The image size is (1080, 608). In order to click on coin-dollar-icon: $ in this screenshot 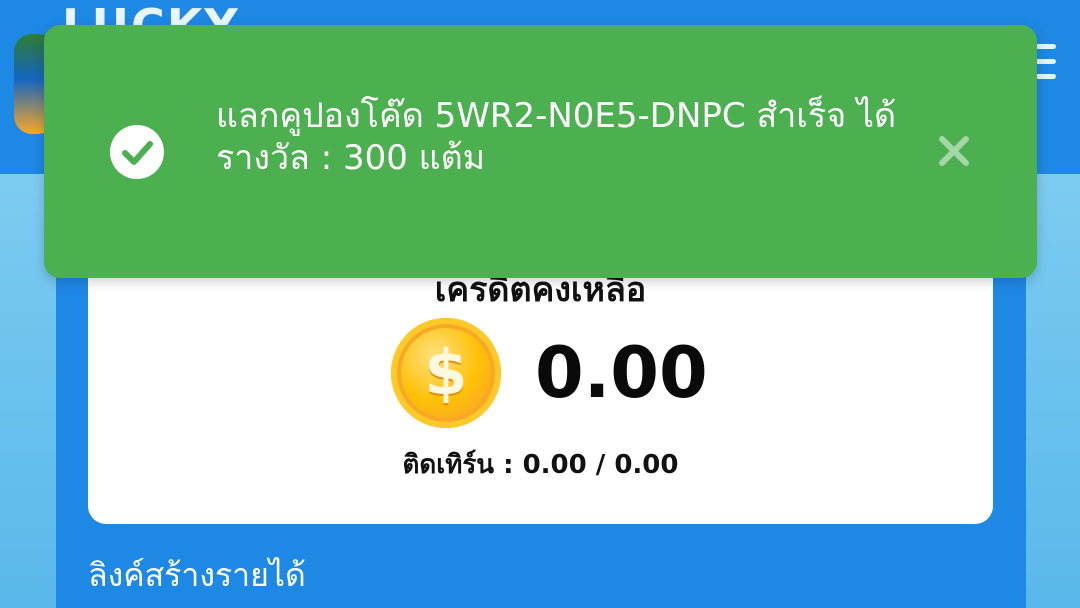, I will do `click(446, 373)`.